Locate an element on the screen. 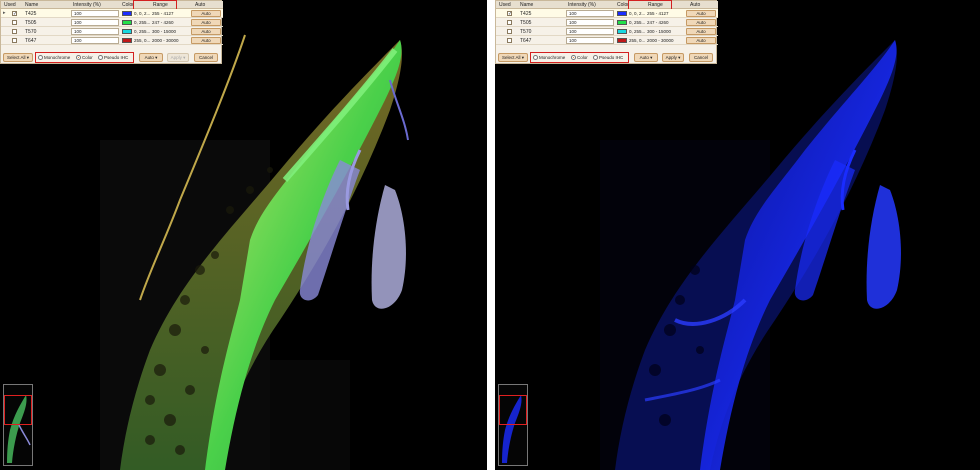 The height and width of the screenshot is (470, 980). apply-label: Apply is located at coordinates (671, 57).